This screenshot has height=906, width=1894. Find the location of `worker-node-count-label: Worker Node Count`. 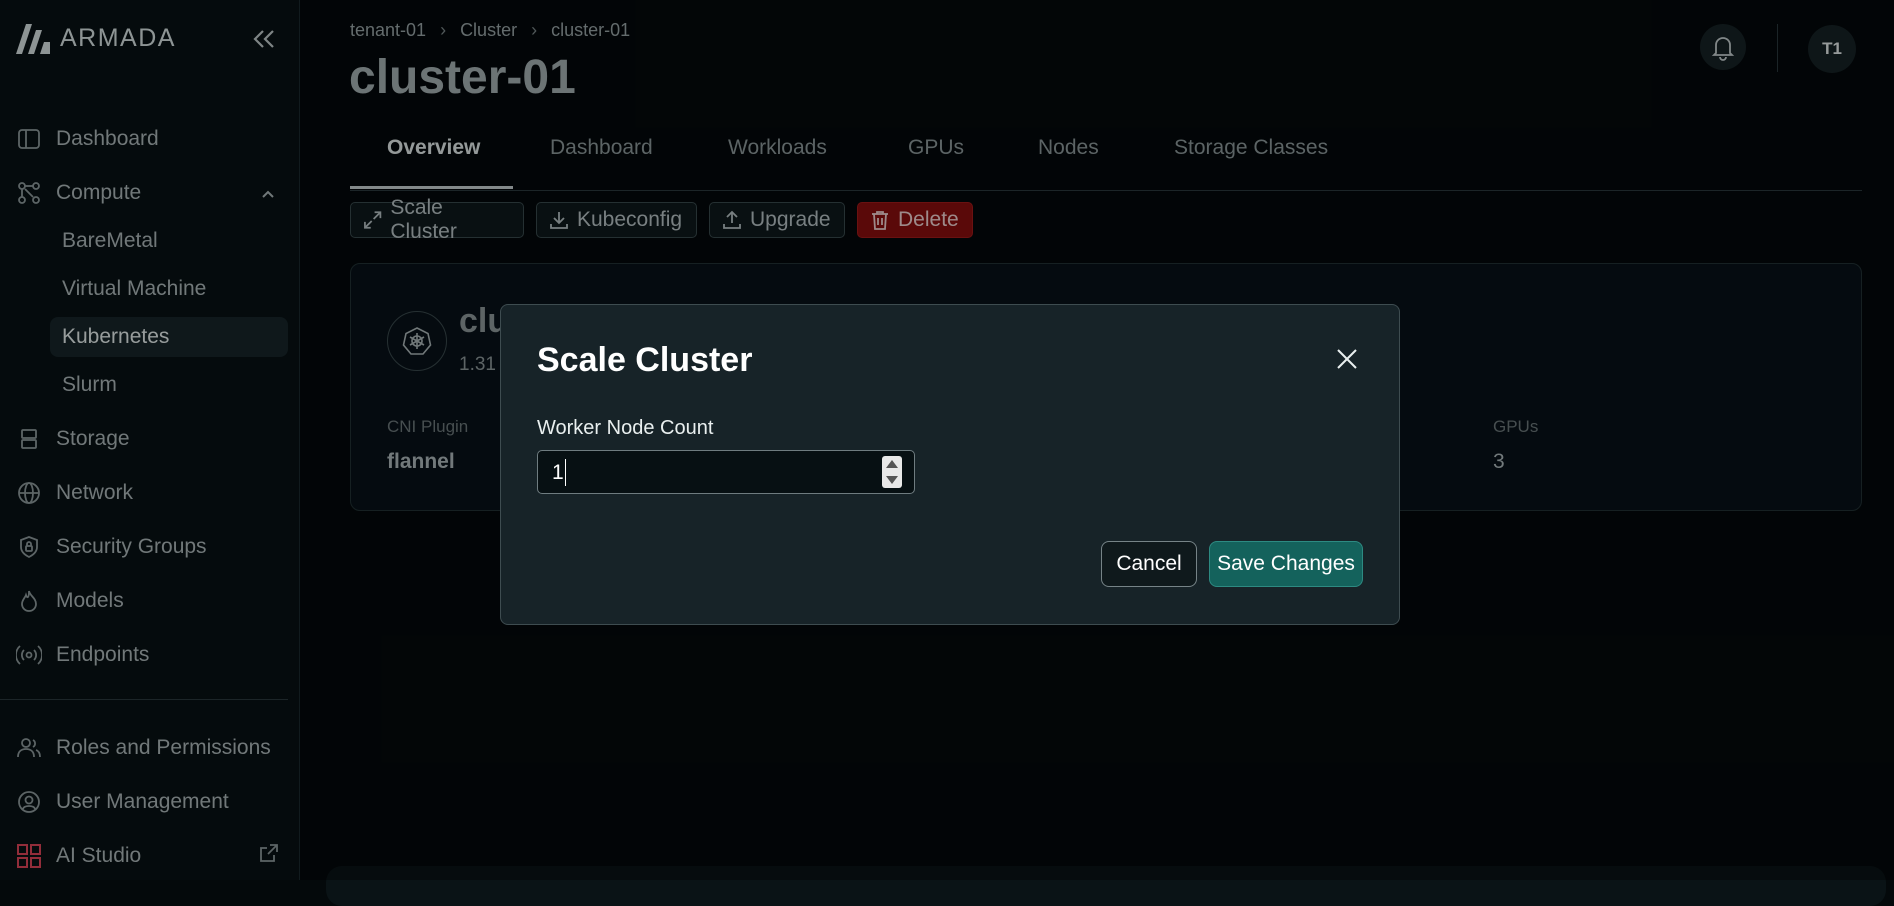

worker-node-count-label: Worker Node Count is located at coordinates (625, 428).